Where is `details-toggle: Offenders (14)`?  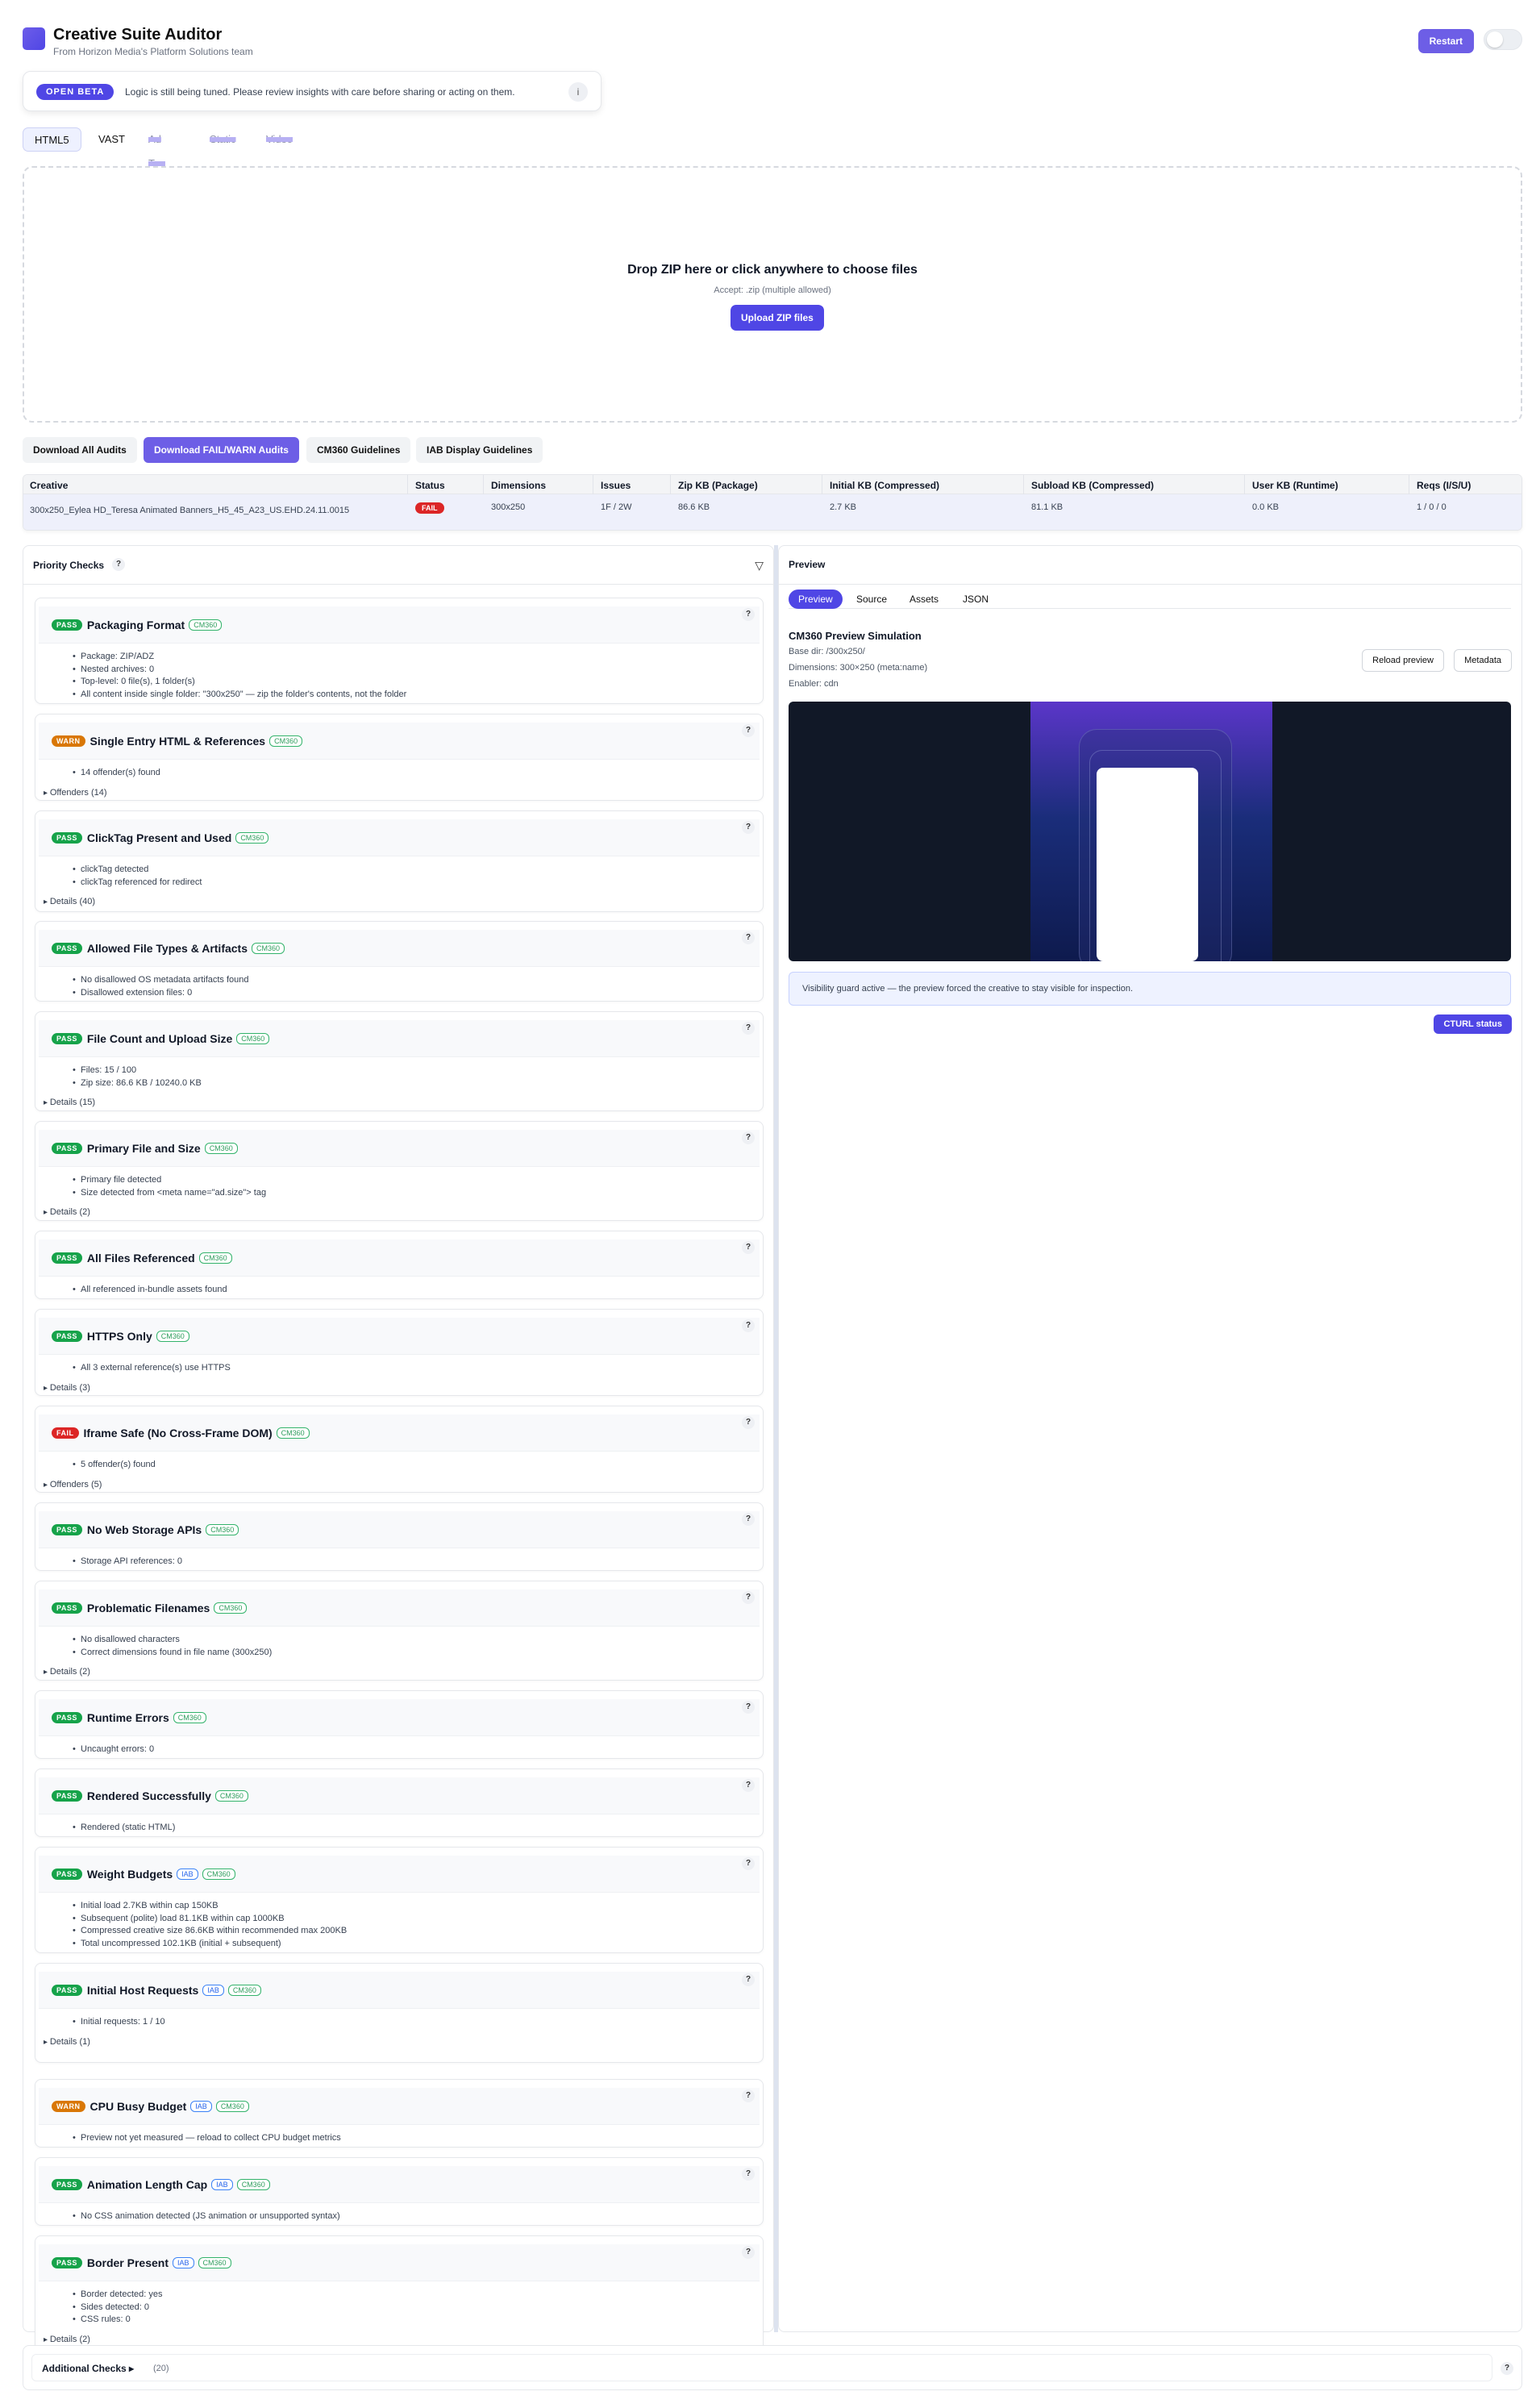
details-toggle: Offenders (14) is located at coordinates (75, 793).